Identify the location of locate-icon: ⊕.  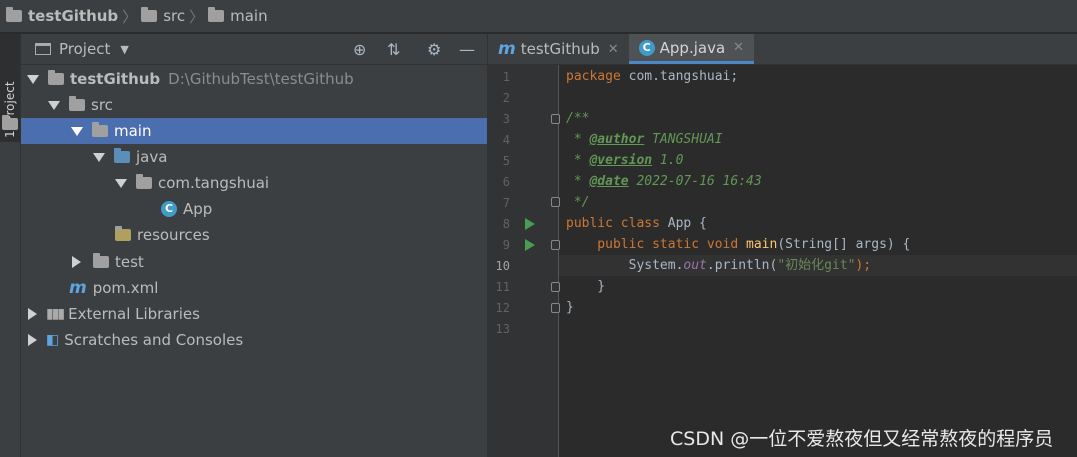
(359, 49).